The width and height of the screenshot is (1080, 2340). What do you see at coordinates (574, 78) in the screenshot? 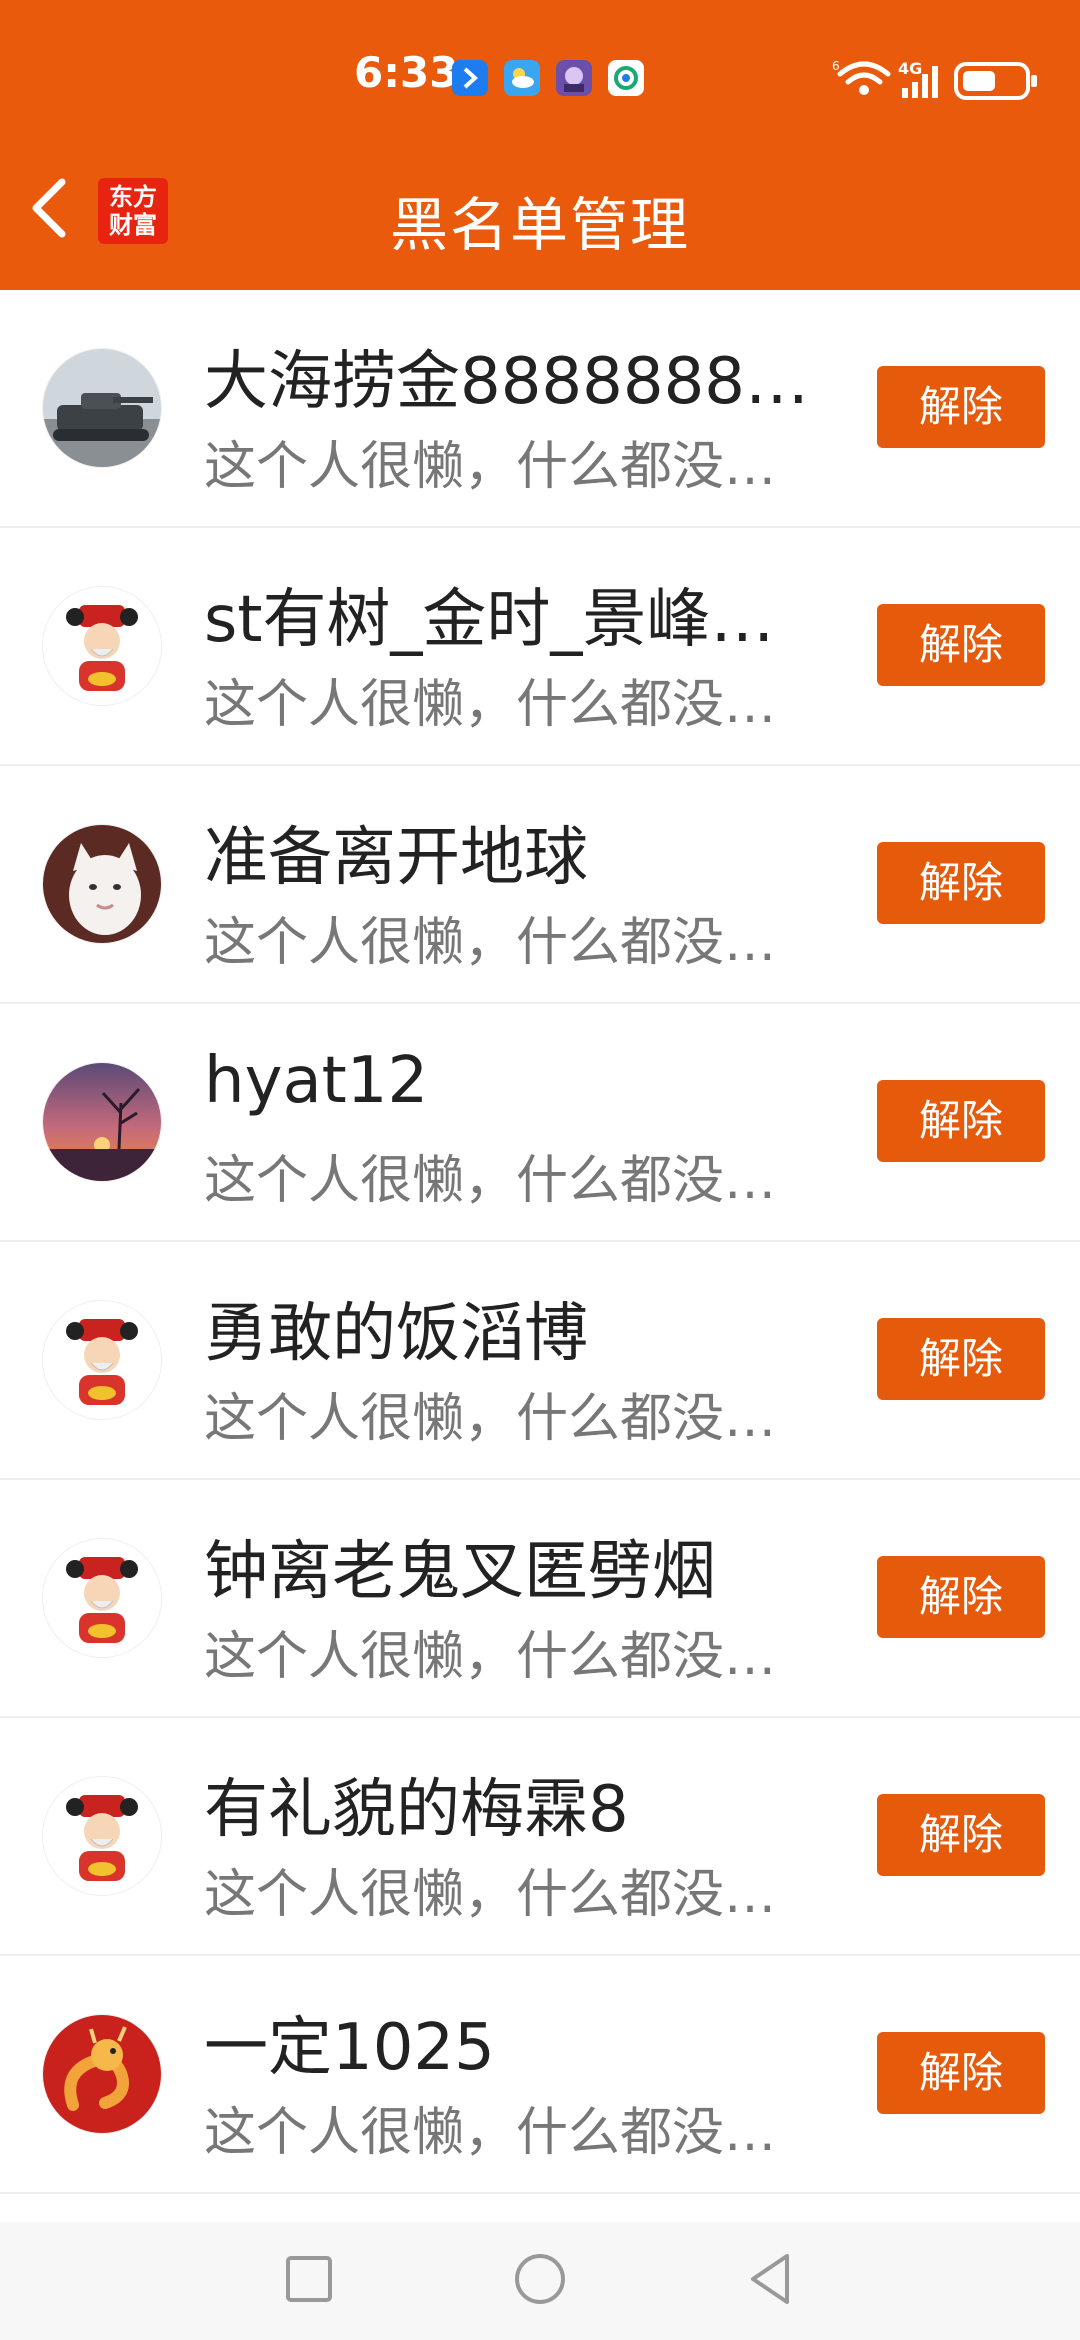
I see `game-icon` at bounding box center [574, 78].